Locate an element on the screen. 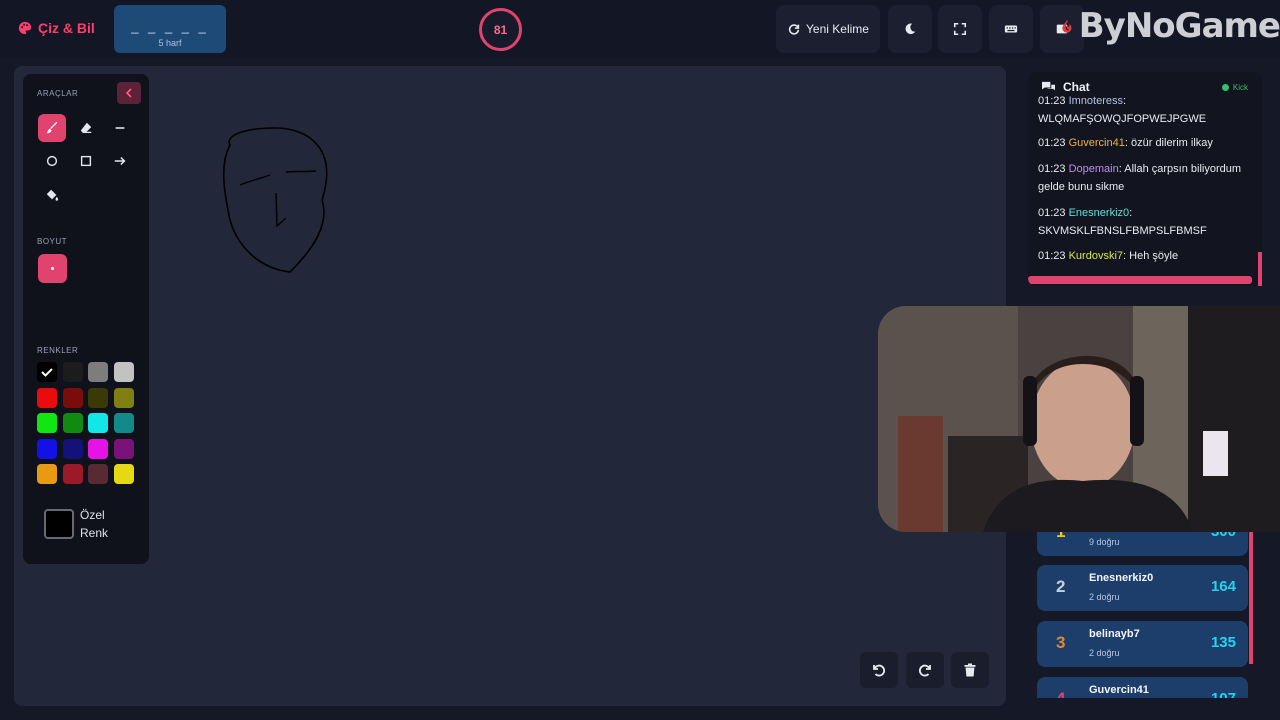 The height and width of the screenshot is (720, 1280). rectangle-tool is located at coordinates (86, 161).